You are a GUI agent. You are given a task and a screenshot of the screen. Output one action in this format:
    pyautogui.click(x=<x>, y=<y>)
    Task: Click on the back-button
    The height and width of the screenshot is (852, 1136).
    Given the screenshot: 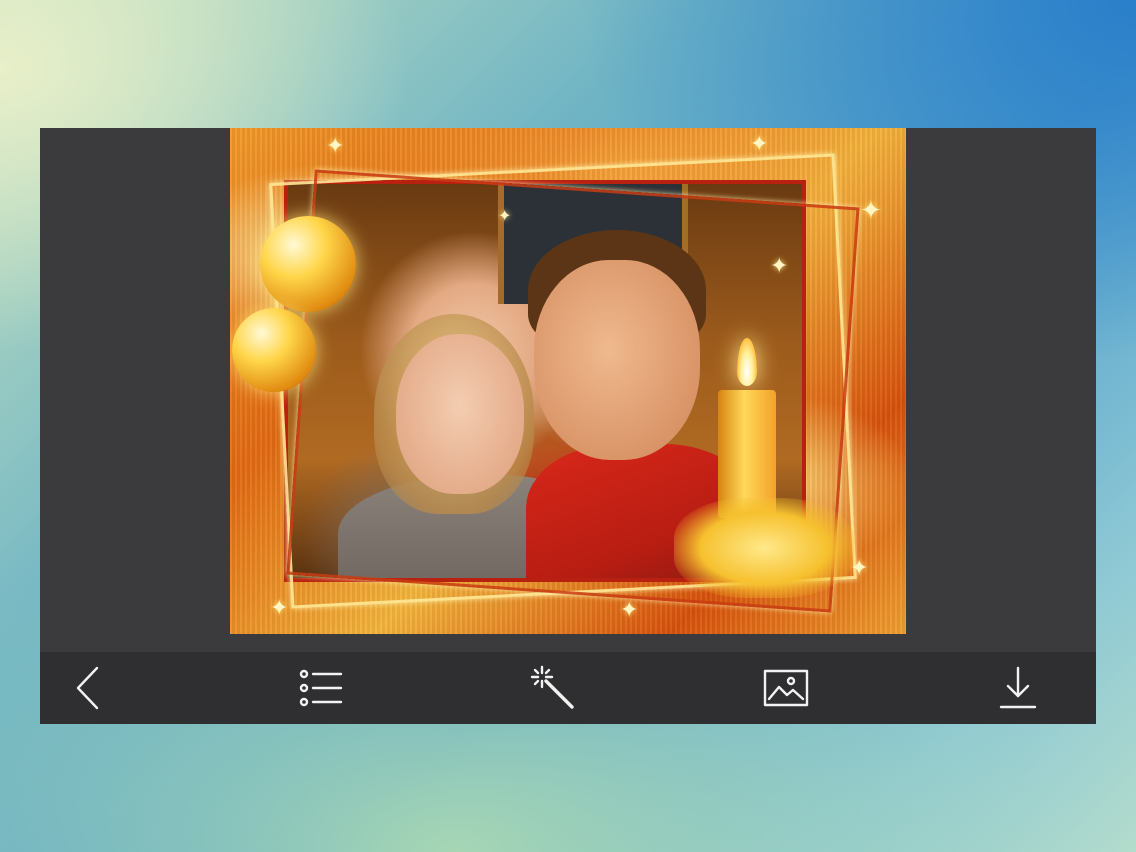 What is the action you would take?
    pyautogui.click(x=88, y=688)
    